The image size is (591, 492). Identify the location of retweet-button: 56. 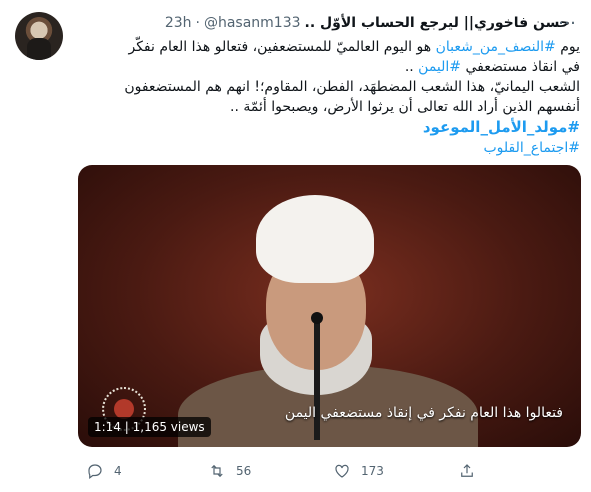
(229, 471).